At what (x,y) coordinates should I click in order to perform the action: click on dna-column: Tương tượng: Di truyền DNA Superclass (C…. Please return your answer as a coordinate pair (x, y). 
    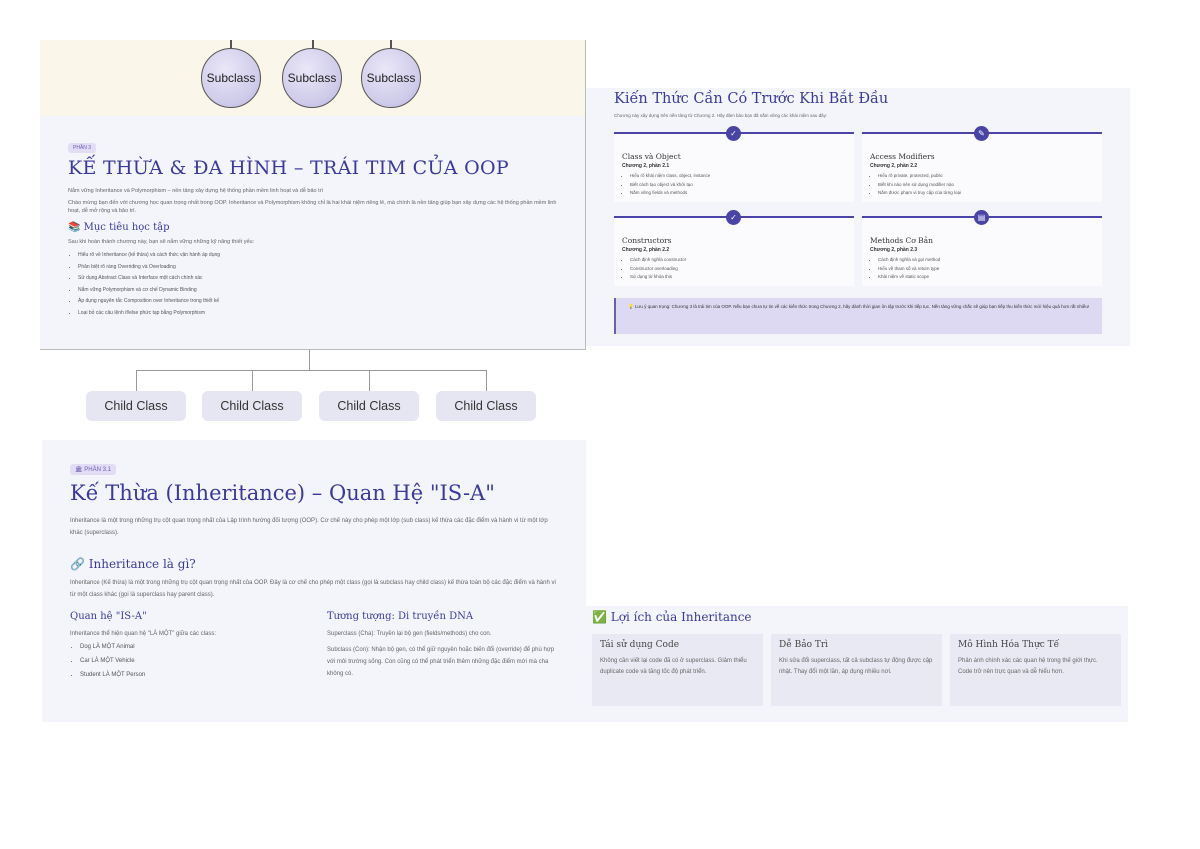
    Looking at the image, I should click on (442, 641).